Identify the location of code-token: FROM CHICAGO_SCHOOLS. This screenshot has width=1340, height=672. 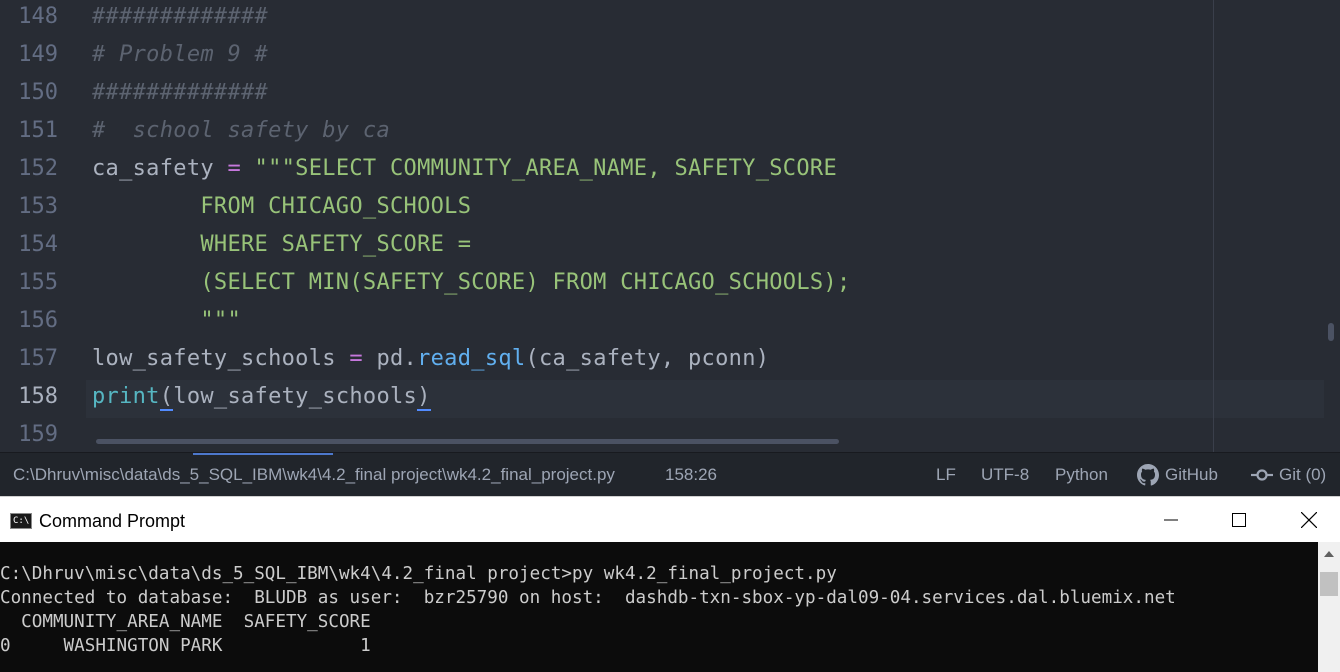
(282, 206).